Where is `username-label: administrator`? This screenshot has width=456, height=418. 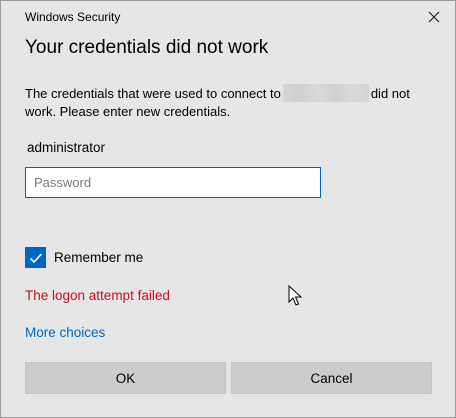 username-label: administrator is located at coordinates (66, 147).